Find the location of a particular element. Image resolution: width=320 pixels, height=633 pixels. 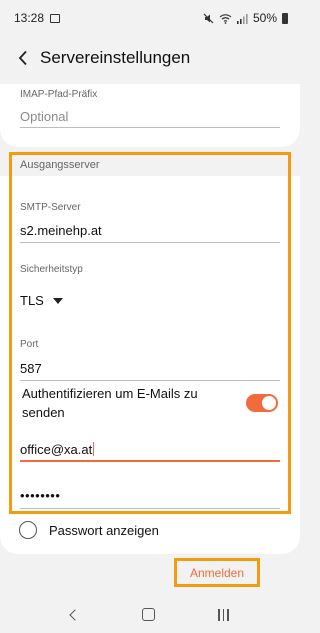

smtp-server-label: SMTP-Server is located at coordinates (50, 207).